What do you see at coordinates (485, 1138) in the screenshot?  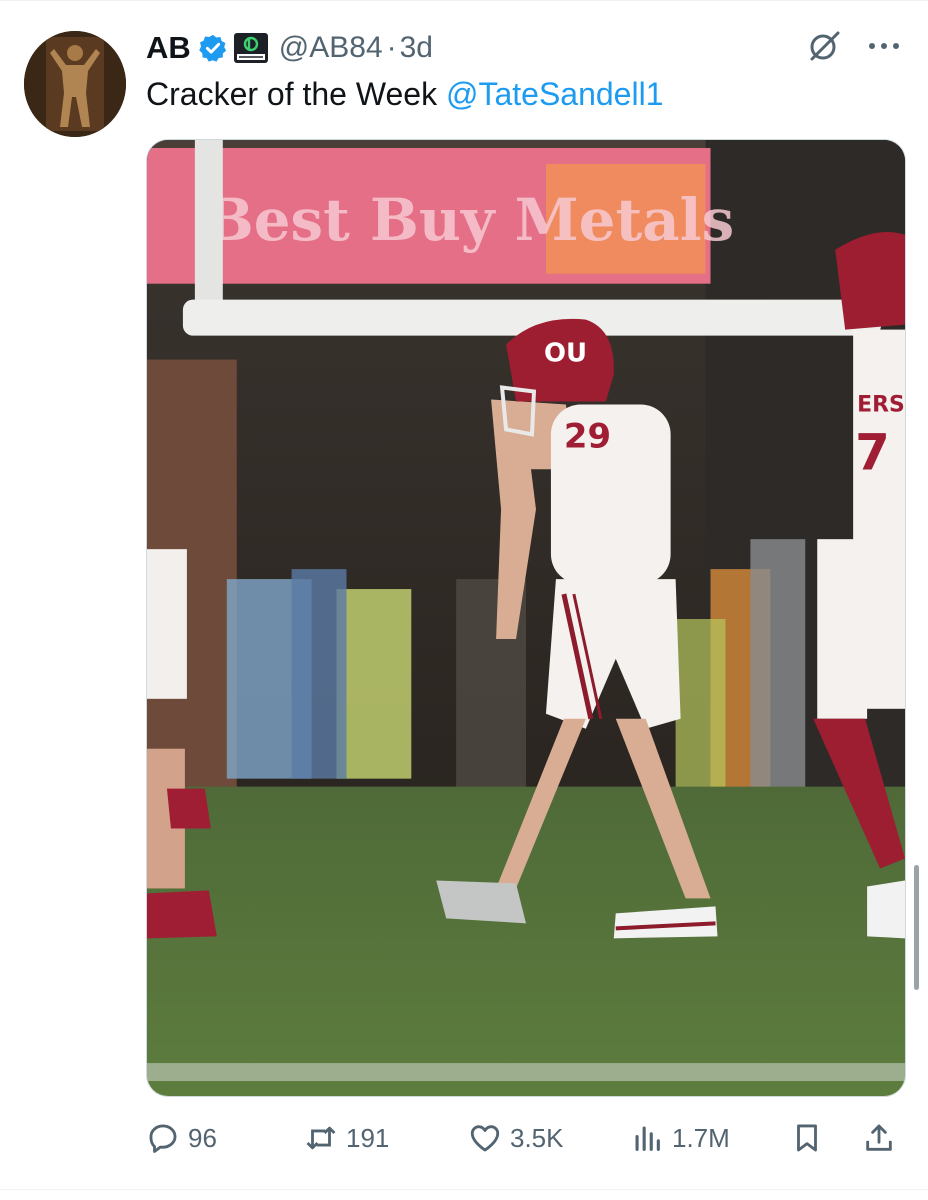 I see `like-icon` at bounding box center [485, 1138].